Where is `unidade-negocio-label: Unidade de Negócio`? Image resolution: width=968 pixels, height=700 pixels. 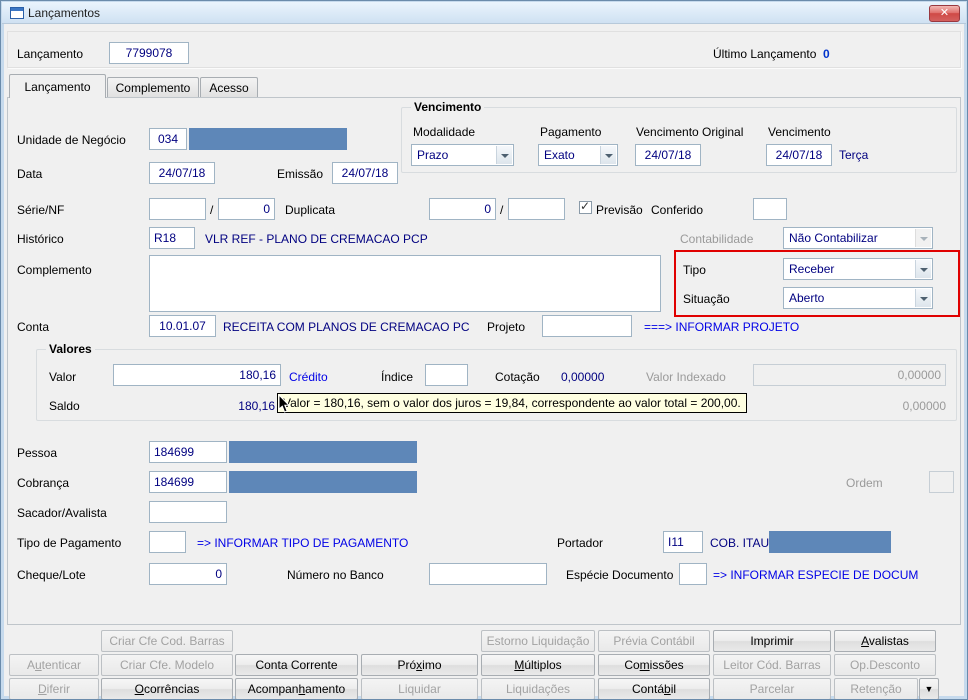 unidade-negocio-label: Unidade de Negócio is located at coordinates (71, 140).